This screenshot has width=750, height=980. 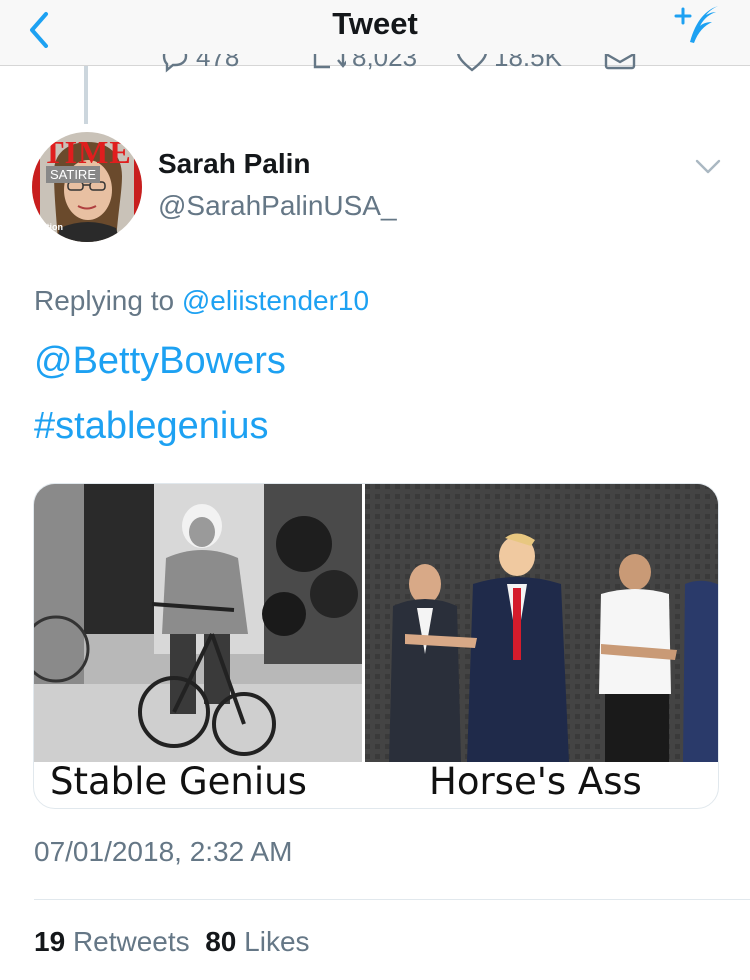 What do you see at coordinates (218, 63) in the screenshot?
I see `reply-count: 478` at bounding box center [218, 63].